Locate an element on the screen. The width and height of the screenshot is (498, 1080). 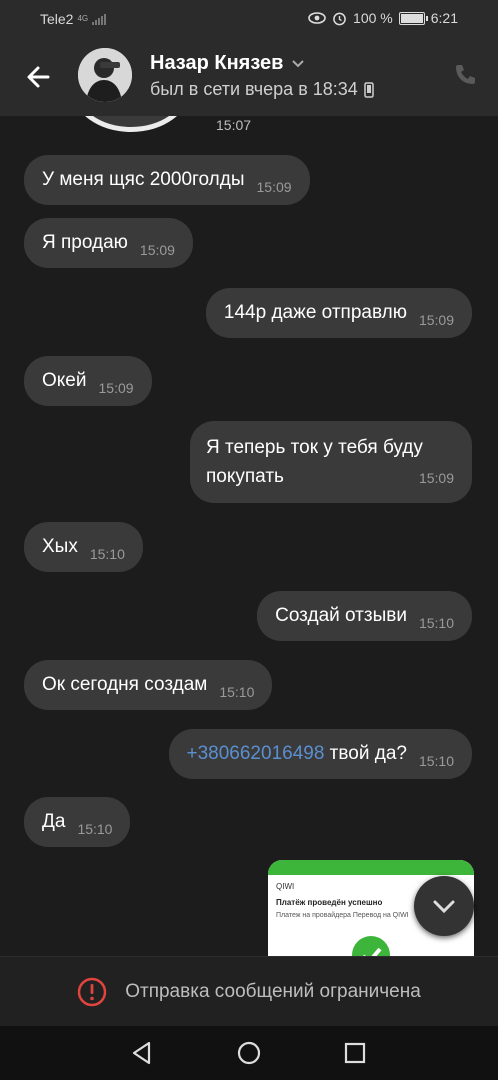
nav-home-icon is located at coordinates (249, 1053).